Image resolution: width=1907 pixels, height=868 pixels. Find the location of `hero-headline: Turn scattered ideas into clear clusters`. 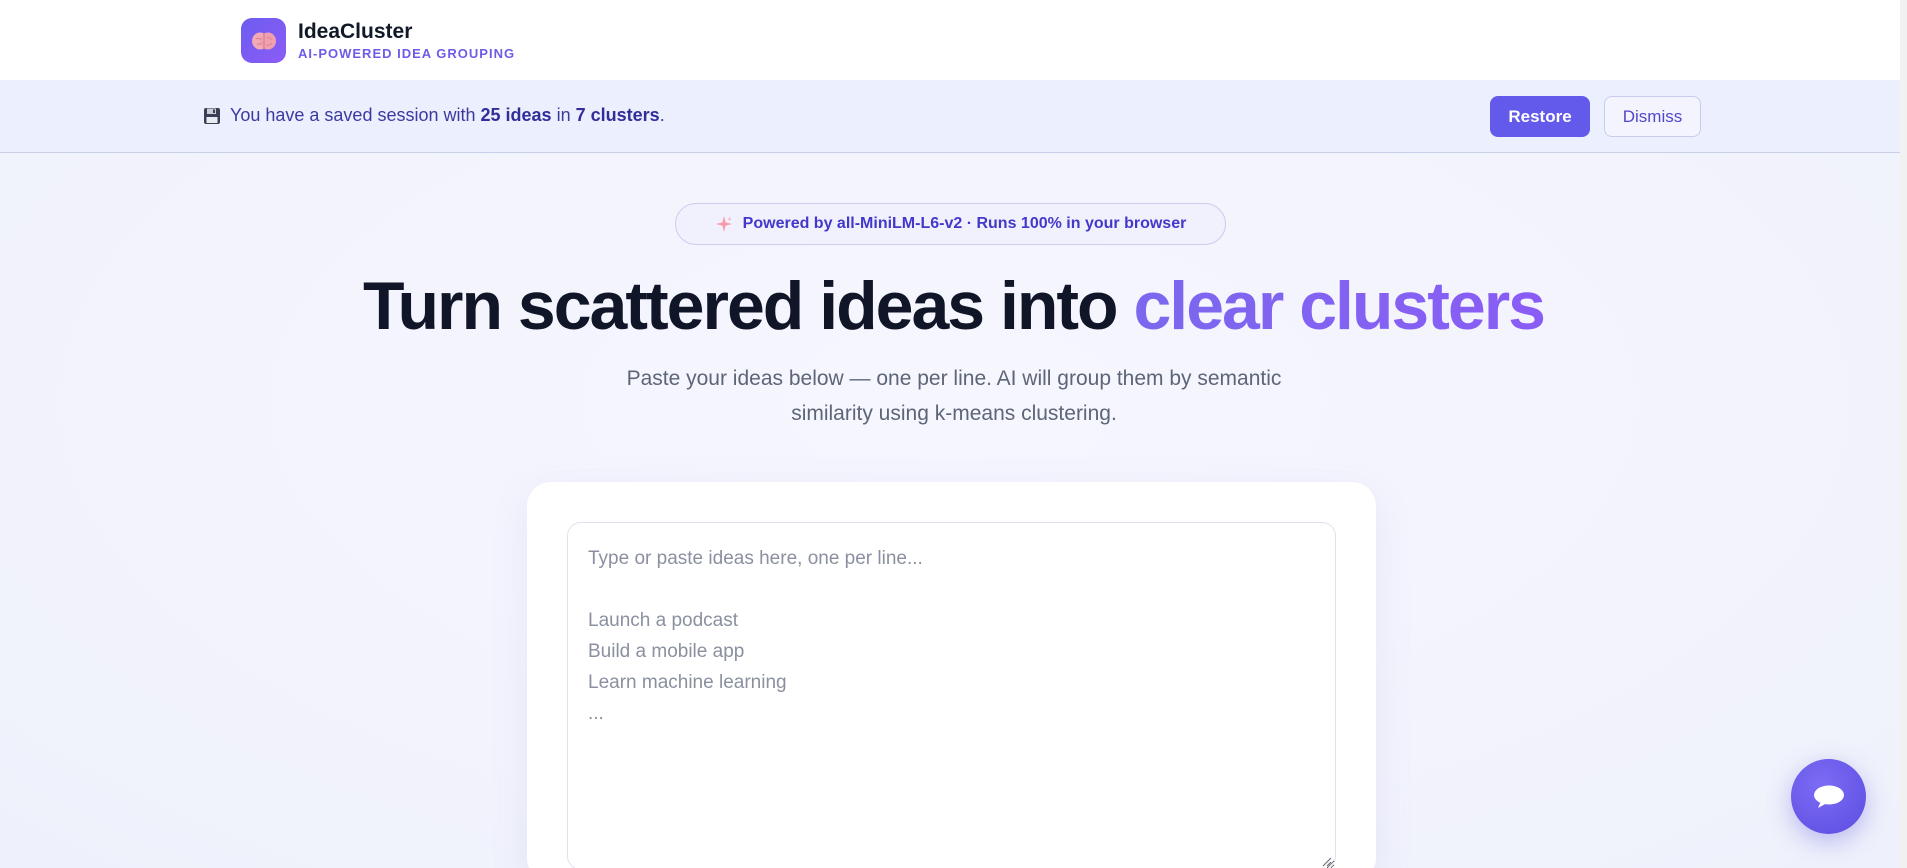

hero-headline: Turn scattered ideas into clear clusters is located at coordinates (953, 306).